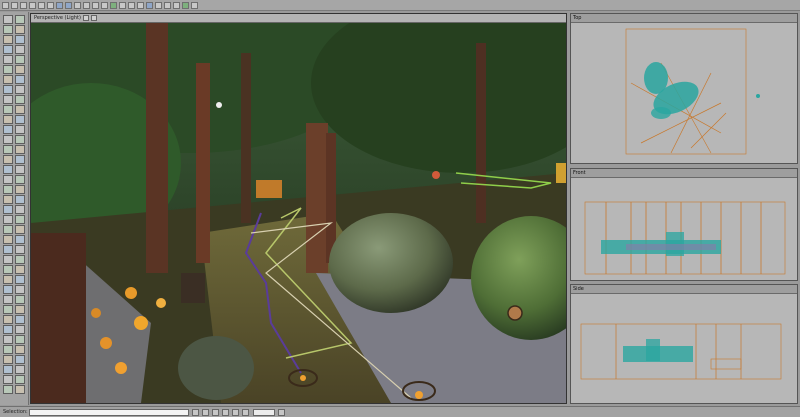 The height and width of the screenshot is (417, 800). I want to click on grid-icon, so click(140, 5).